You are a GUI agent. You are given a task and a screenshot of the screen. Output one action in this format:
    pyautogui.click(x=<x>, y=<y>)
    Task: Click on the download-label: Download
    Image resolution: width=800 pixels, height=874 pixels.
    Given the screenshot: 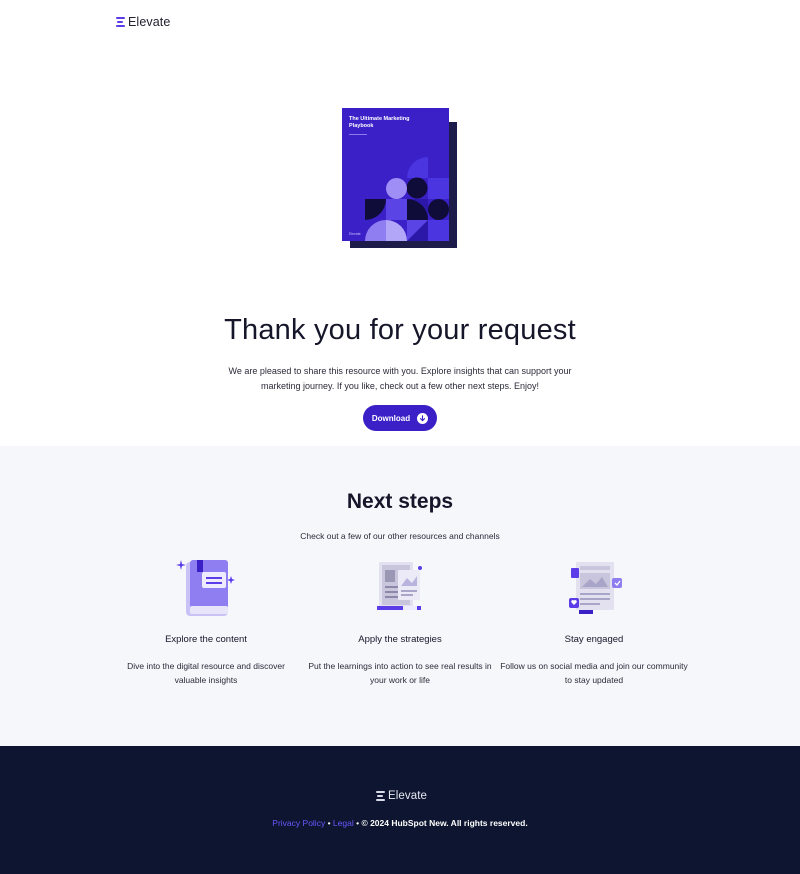 What is the action you would take?
    pyautogui.click(x=391, y=418)
    